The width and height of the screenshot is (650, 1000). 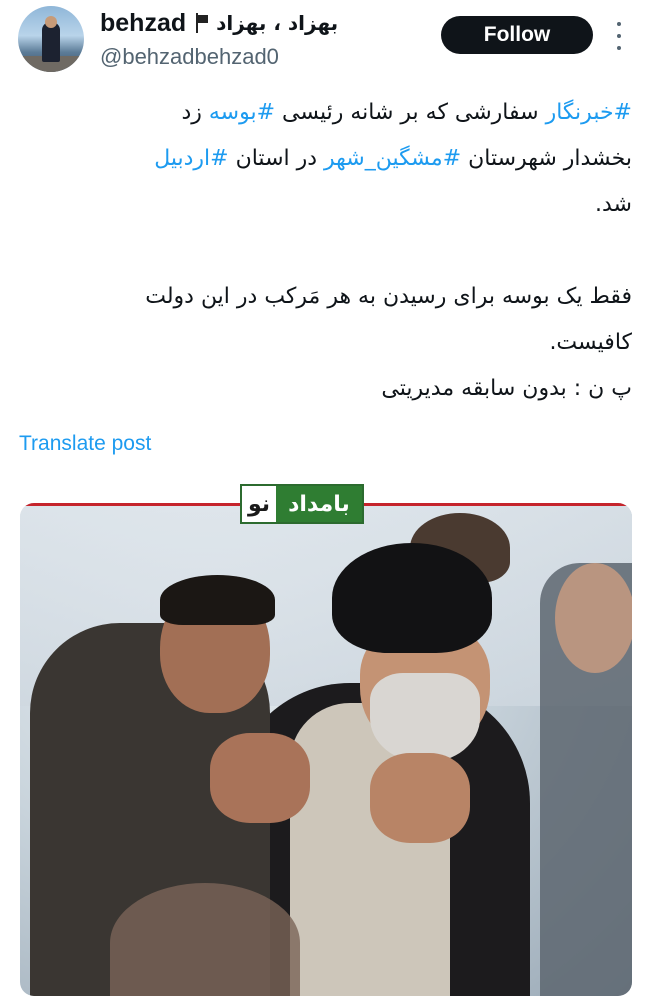 I want to click on display-name-fa: بهزاد ، بهزاد, so click(x=277, y=23).